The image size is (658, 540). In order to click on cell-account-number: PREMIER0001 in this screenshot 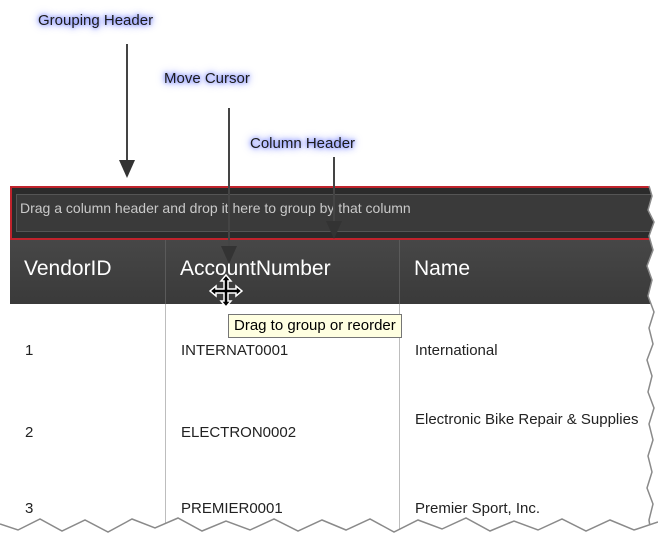, I will do `click(283, 508)`.